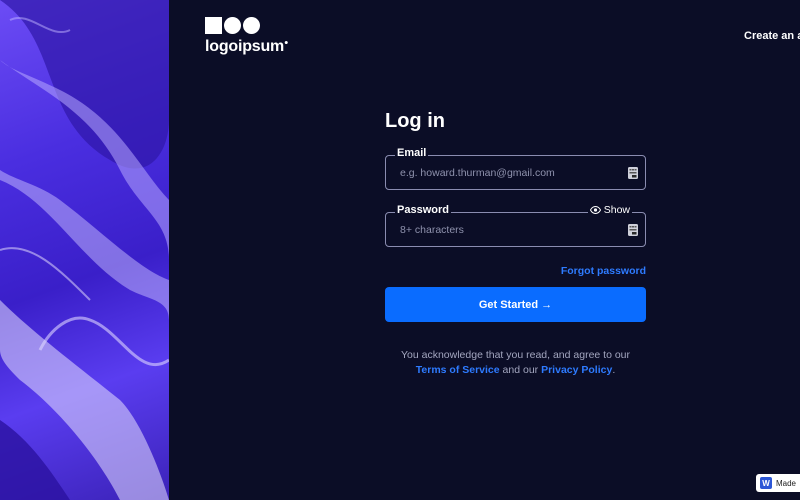 This screenshot has width=800, height=500. What do you see at coordinates (505, 229) in the screenshot?
I see `password-input` at bounding box center [505, 229].